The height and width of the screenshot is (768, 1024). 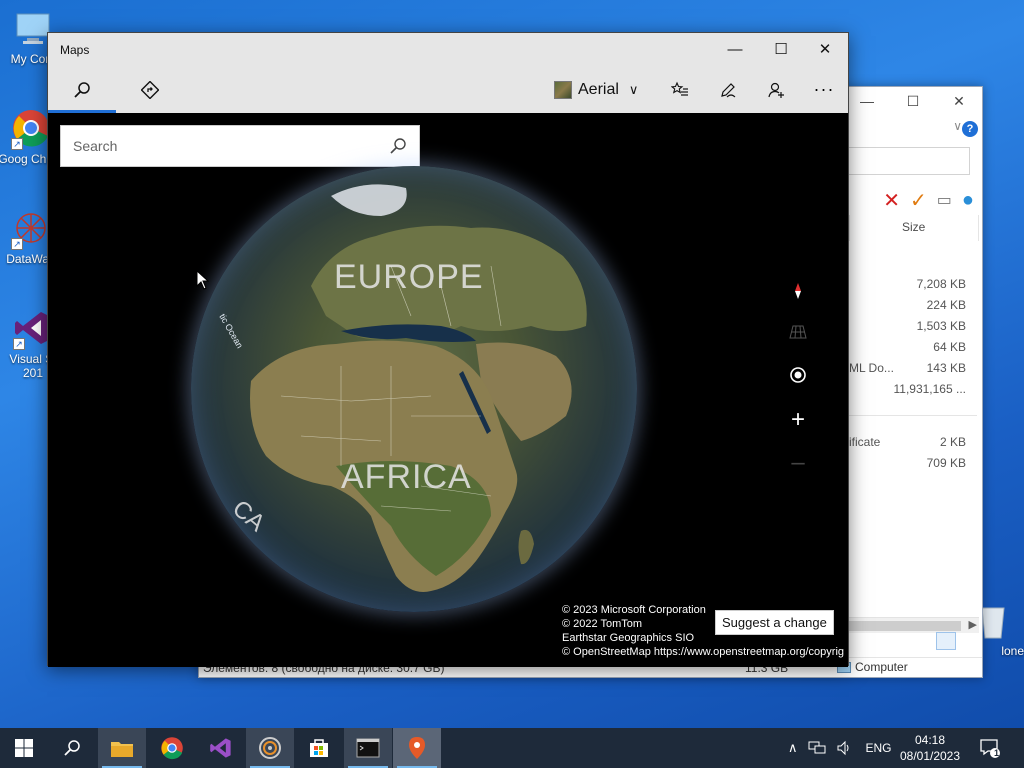 What do you see at coordinates (970, 641) in the screenshot?
I see `large-icons-view-button` at bounding box center [970, 641].